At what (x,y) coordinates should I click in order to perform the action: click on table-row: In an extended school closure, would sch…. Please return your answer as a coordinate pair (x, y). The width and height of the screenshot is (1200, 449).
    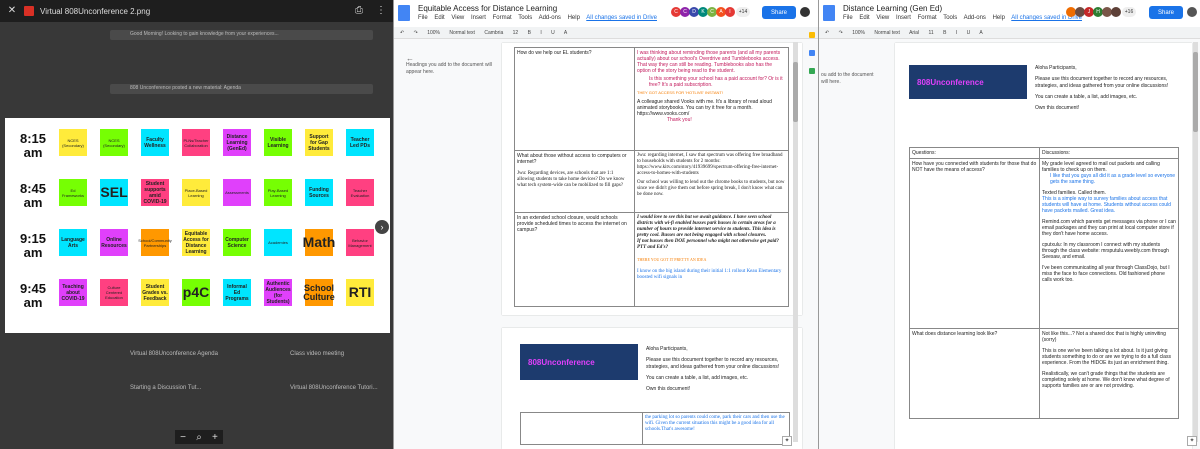
    Looking at the image, I should click on (651, 259).